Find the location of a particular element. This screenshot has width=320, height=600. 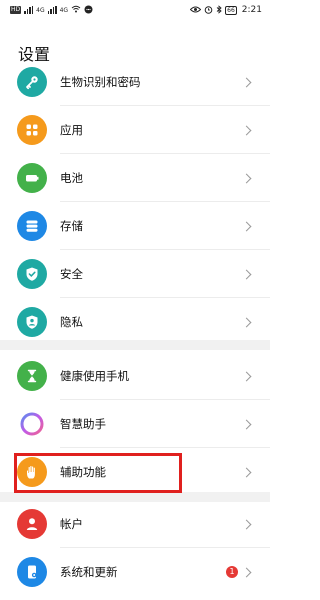

settings-item-biometrics: 生物识别和密码 is located at coordinates (135, 82).